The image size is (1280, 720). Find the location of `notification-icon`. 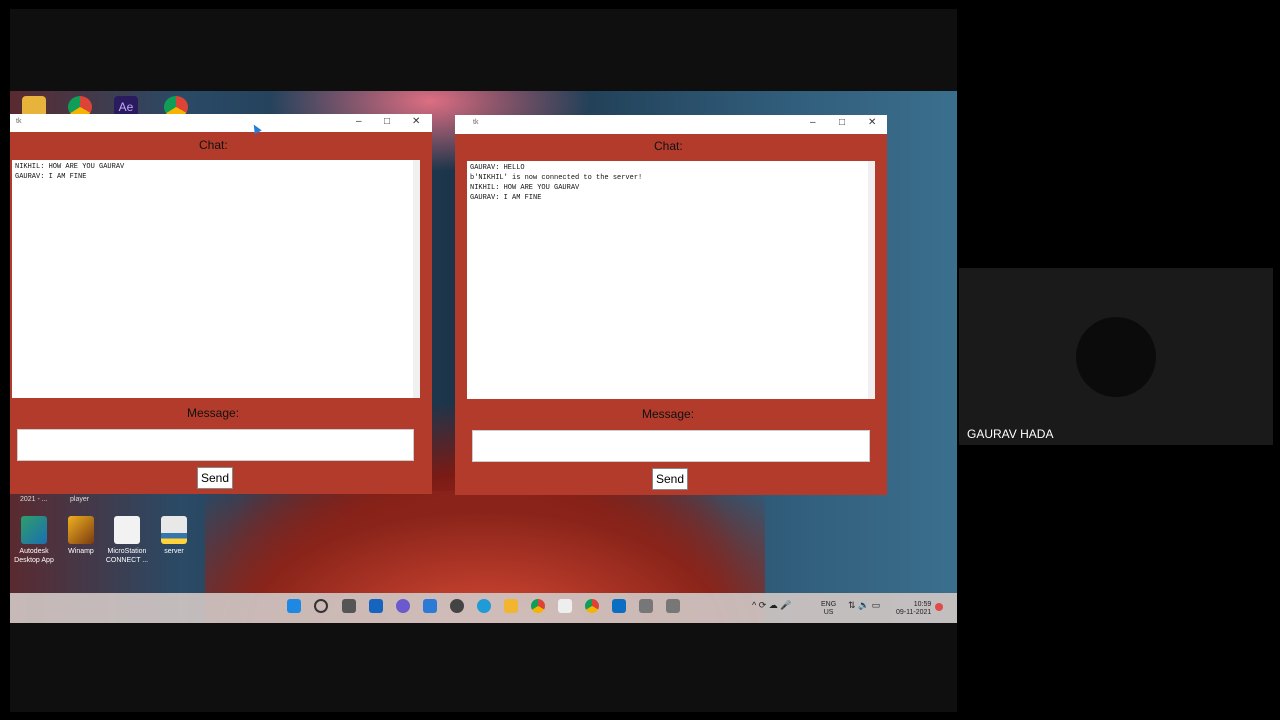

notification-icon is located at coordinates (939, 607).